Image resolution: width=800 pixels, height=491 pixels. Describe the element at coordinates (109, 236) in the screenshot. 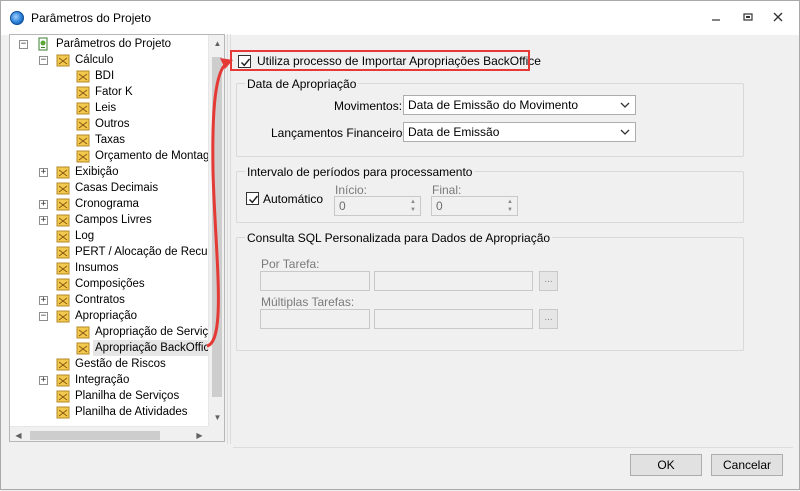

I see `tree-item: Log` at that location.